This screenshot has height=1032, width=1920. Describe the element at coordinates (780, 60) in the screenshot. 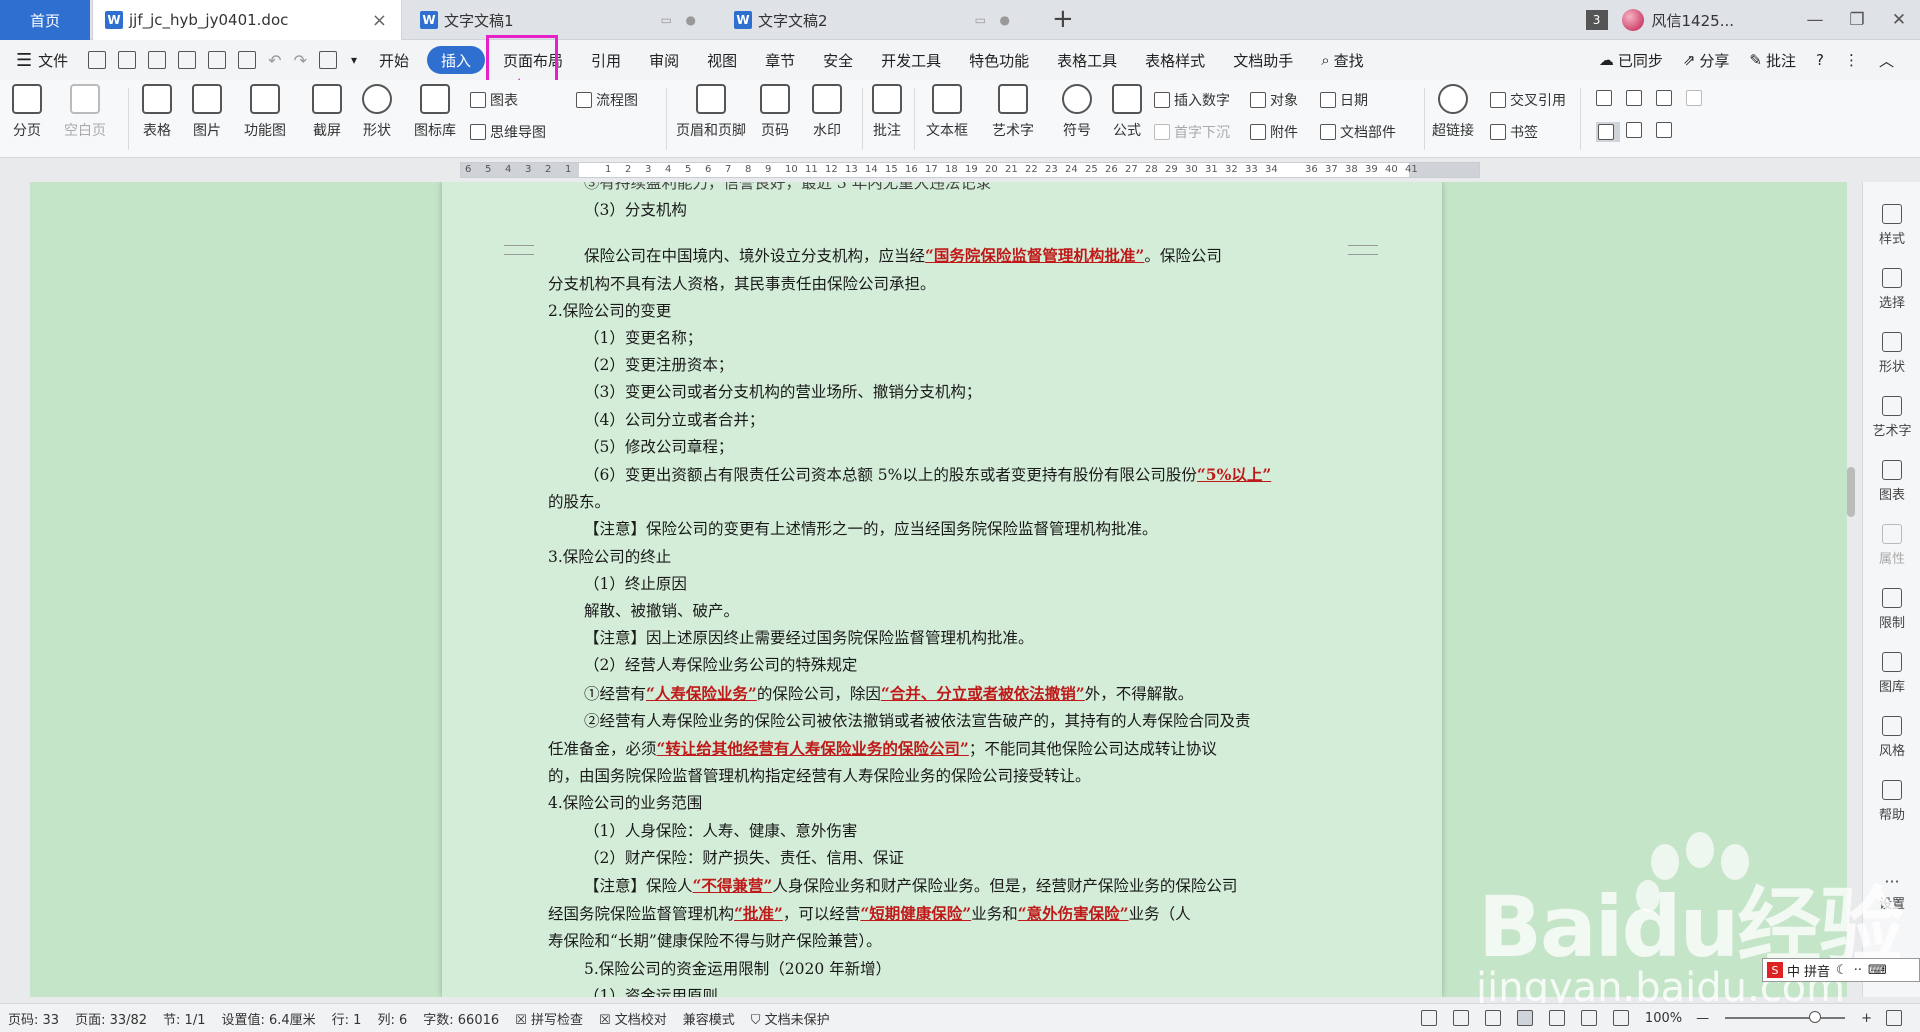

I see `tab-section: 章节` at that location.